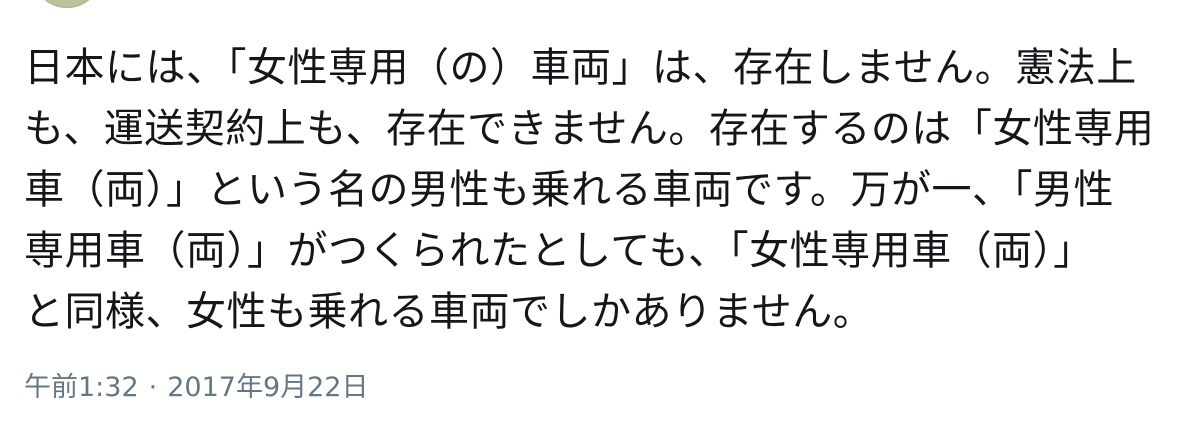 The image size is (1200, 436). Describe the element at coordinates (569, 190) in the screenshot. I see `tweet-text-line-3: 車（両）」という名の男性も乗れる車両です。万が一、「男性` at that location.